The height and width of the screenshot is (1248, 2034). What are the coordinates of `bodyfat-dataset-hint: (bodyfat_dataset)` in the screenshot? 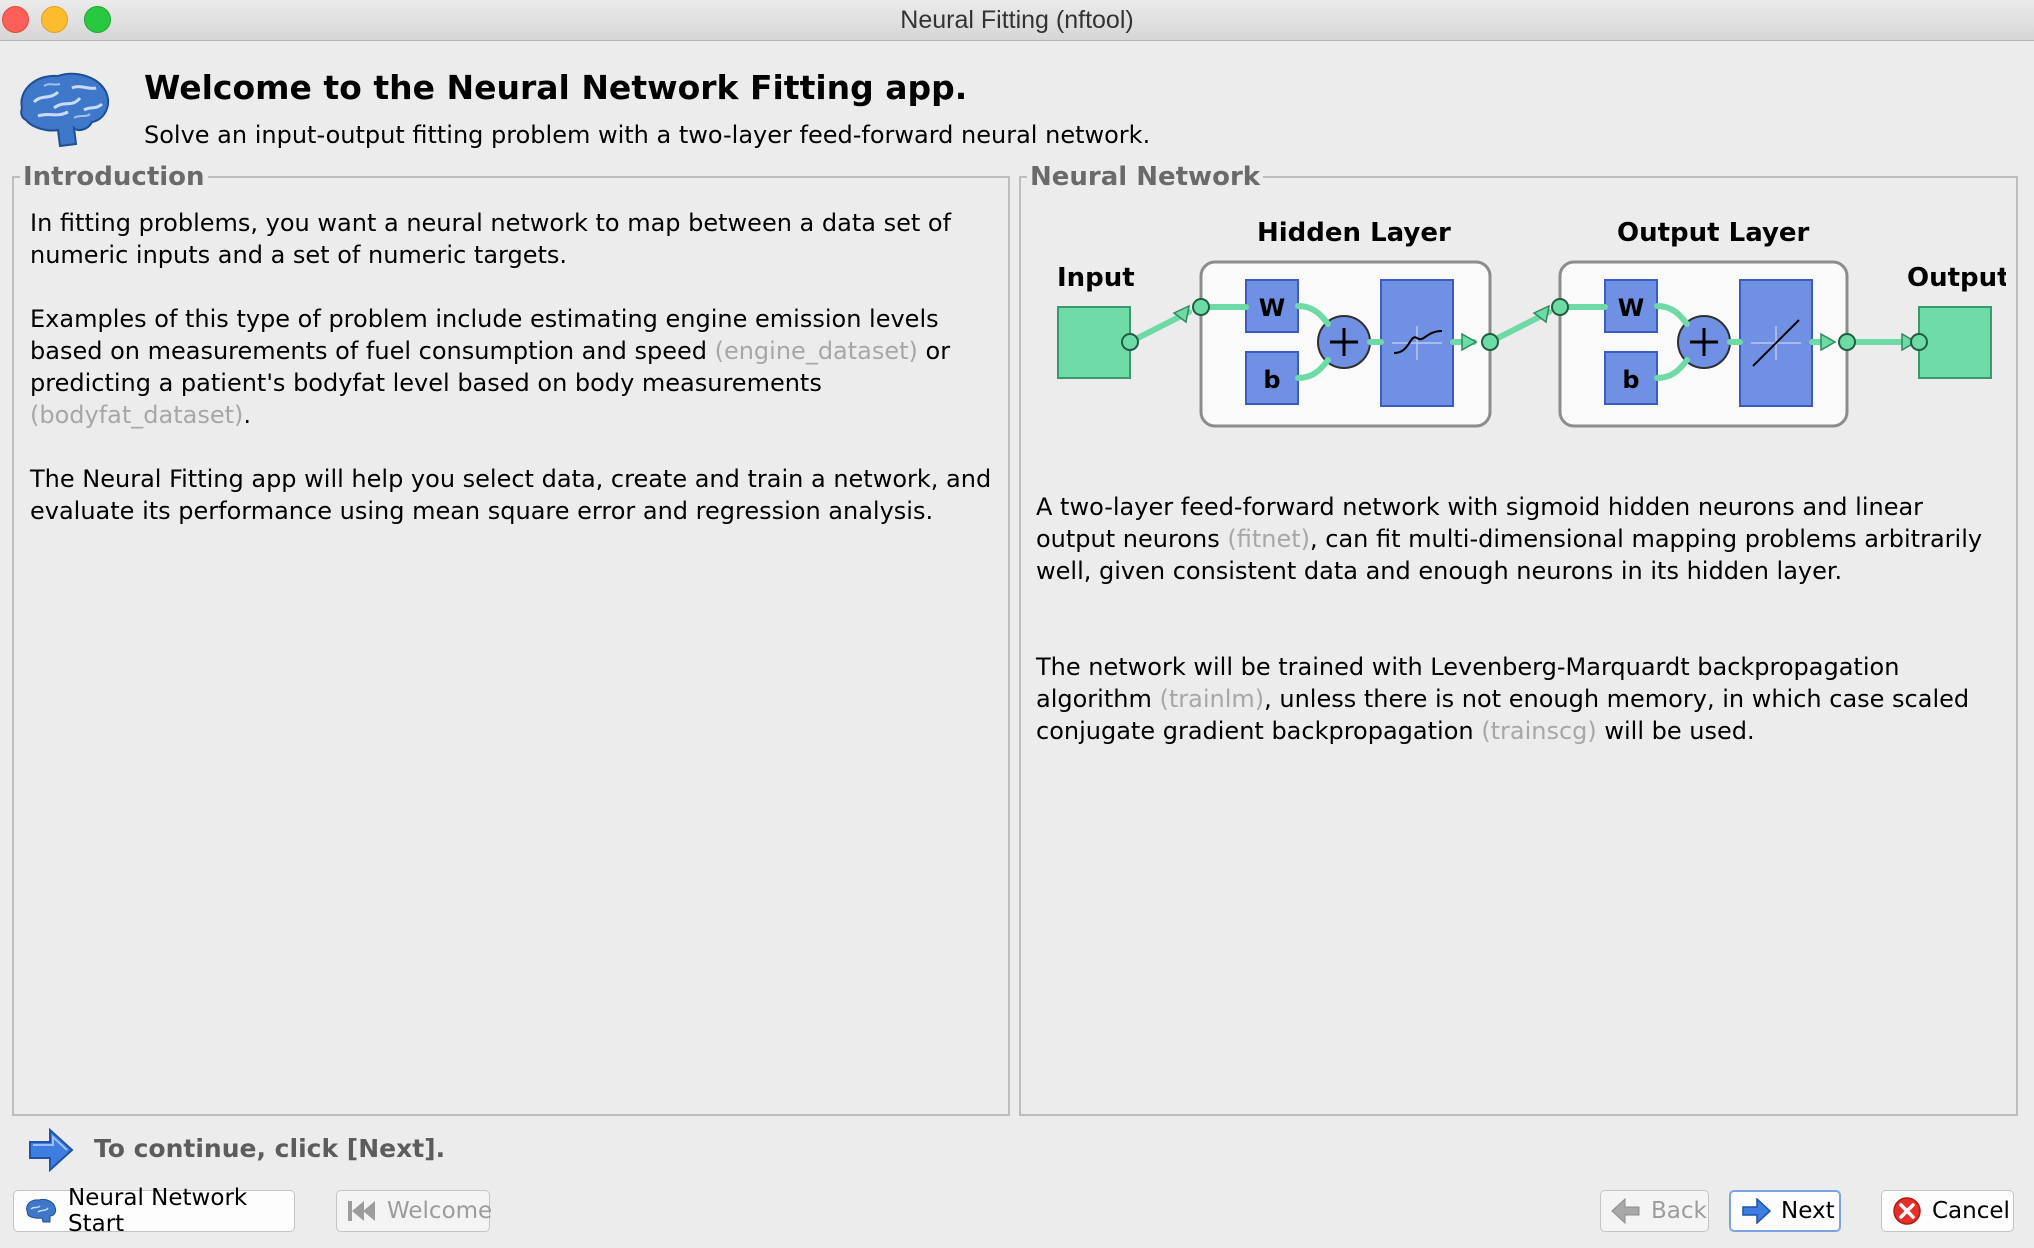 It's located at (137, 415).